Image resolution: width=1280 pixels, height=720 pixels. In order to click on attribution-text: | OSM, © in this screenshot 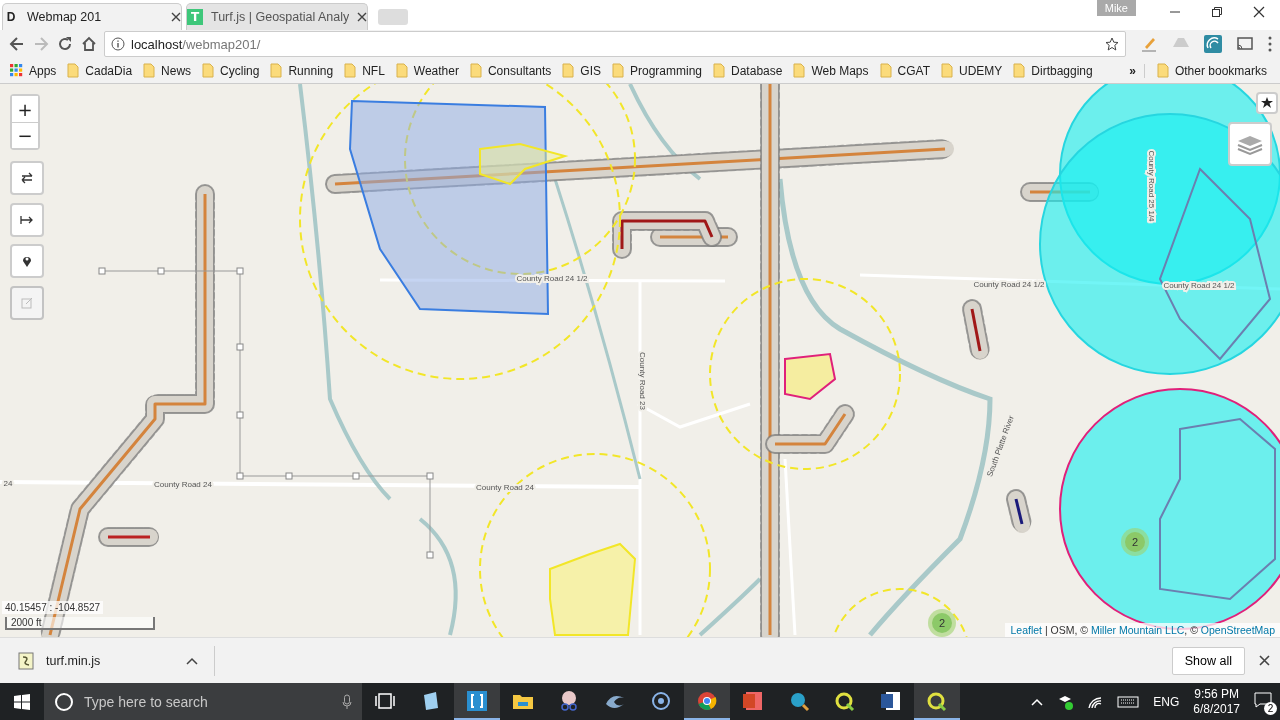, I will do `click(1066, 630)`.